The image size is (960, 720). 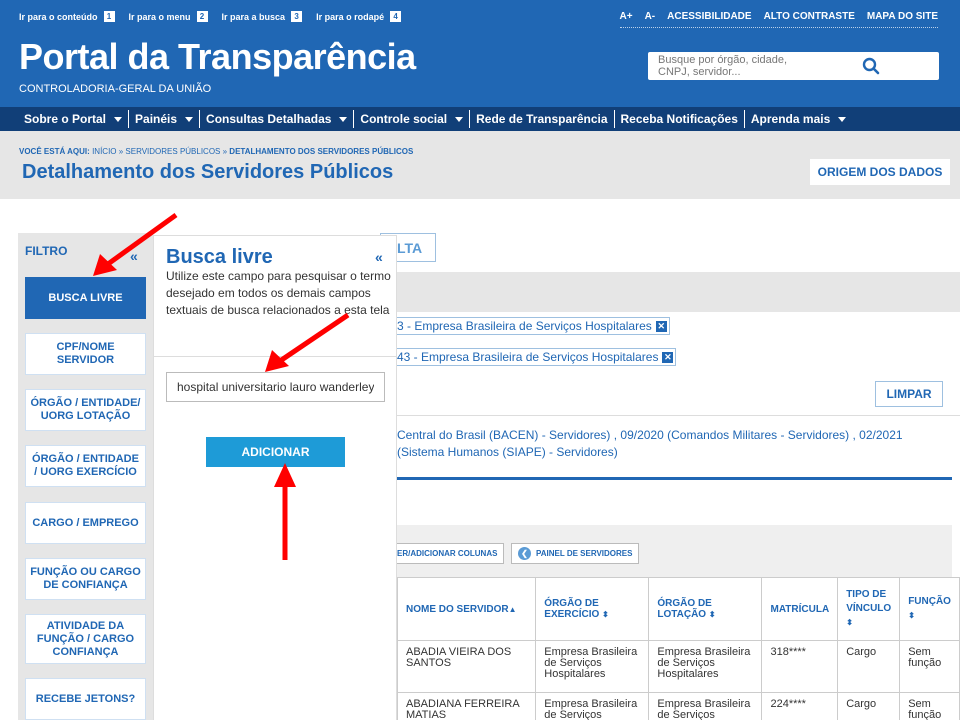 I want to click on busca-livre-title: Busca livre, so click(x=219, y=257).